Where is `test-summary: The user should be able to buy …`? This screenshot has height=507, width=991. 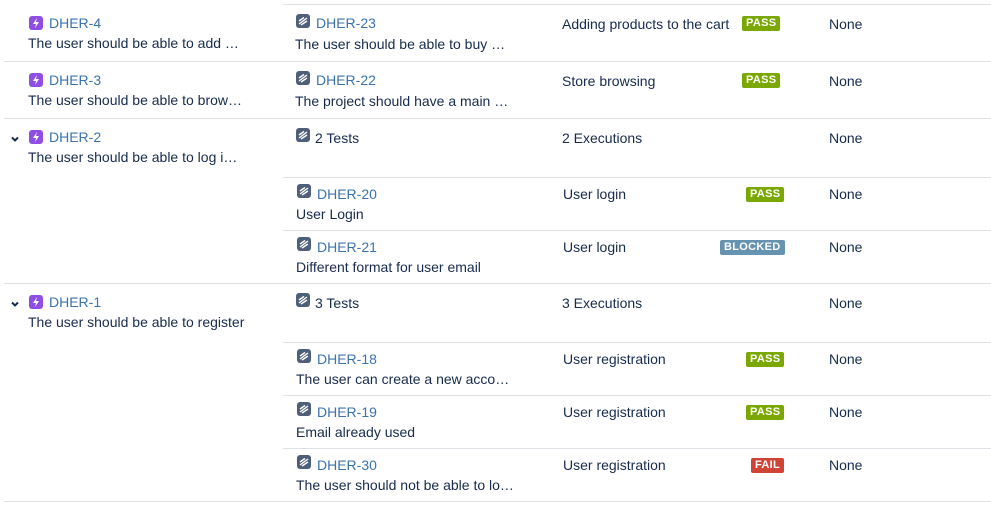 test-summary: The user should be able to buy … is located at coordinates (400, 44).